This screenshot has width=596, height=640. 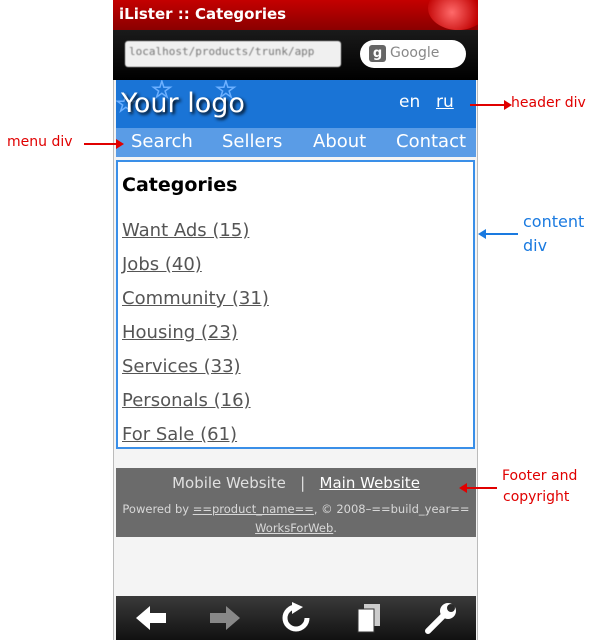 What do you see at coordinates (185, 230) in the screenshot?
I see `category-link: Want Ads (15)` at bounding box center [185, 230].